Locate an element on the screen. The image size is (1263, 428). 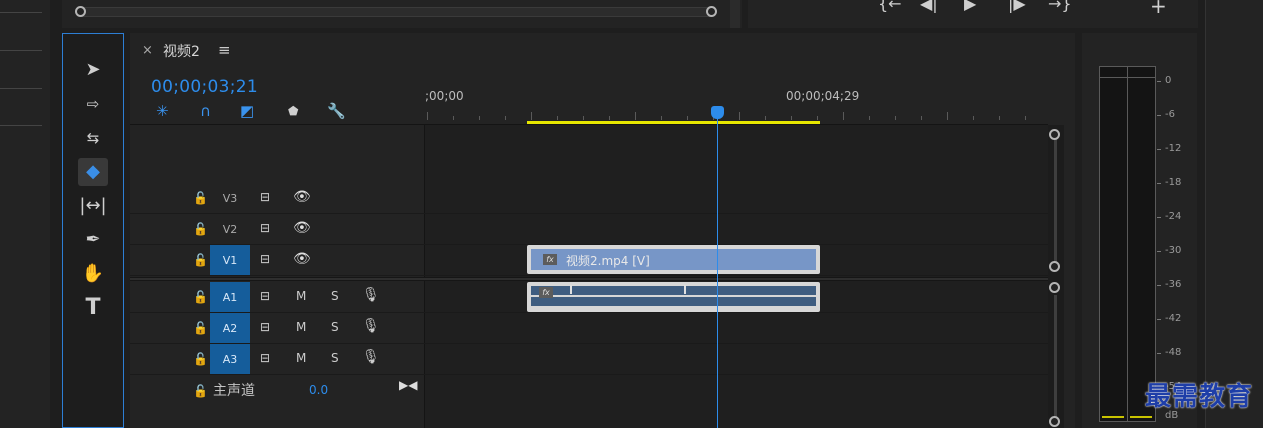
wrench-icon: 🔧 is located at coordinates (336, 111).